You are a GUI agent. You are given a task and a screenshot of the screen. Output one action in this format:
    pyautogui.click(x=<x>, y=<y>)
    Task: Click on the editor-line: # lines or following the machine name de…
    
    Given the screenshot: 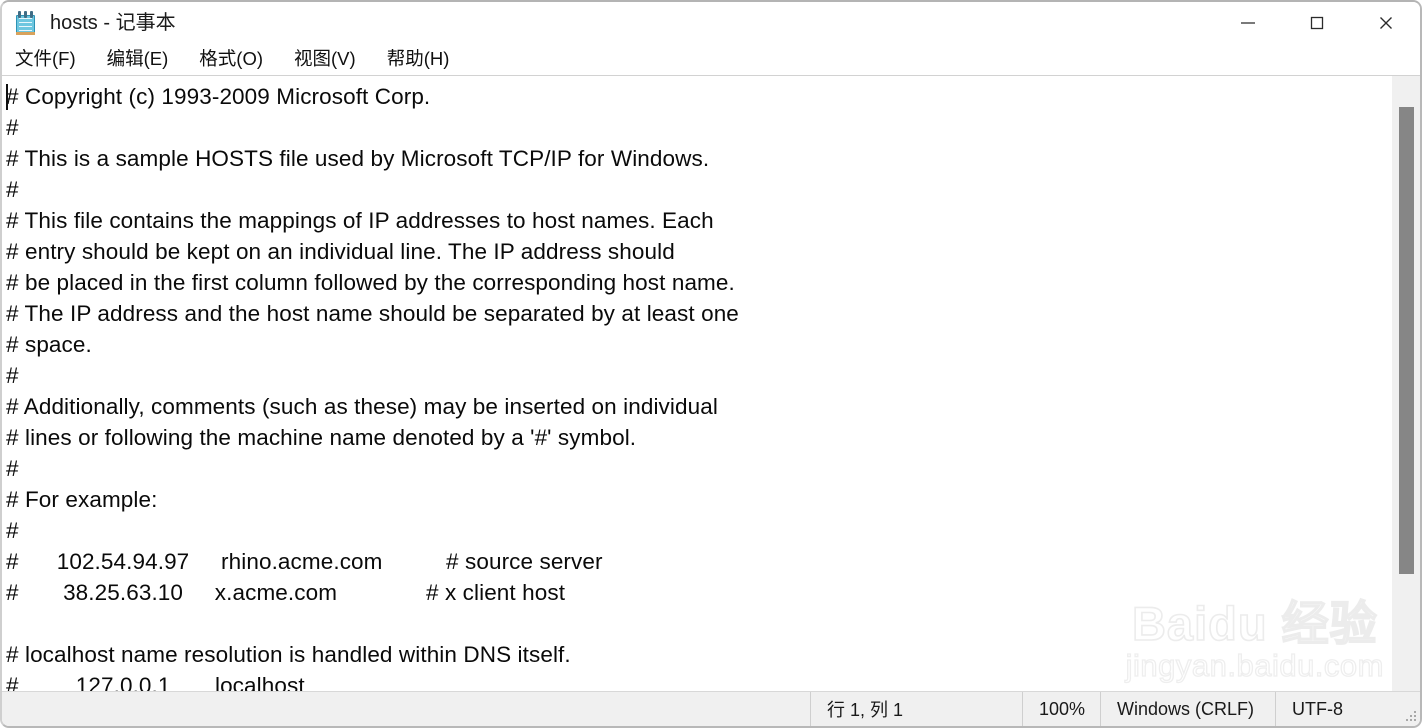 What is the action you would take?
    pyautogui.click(x=321, y=437)
    